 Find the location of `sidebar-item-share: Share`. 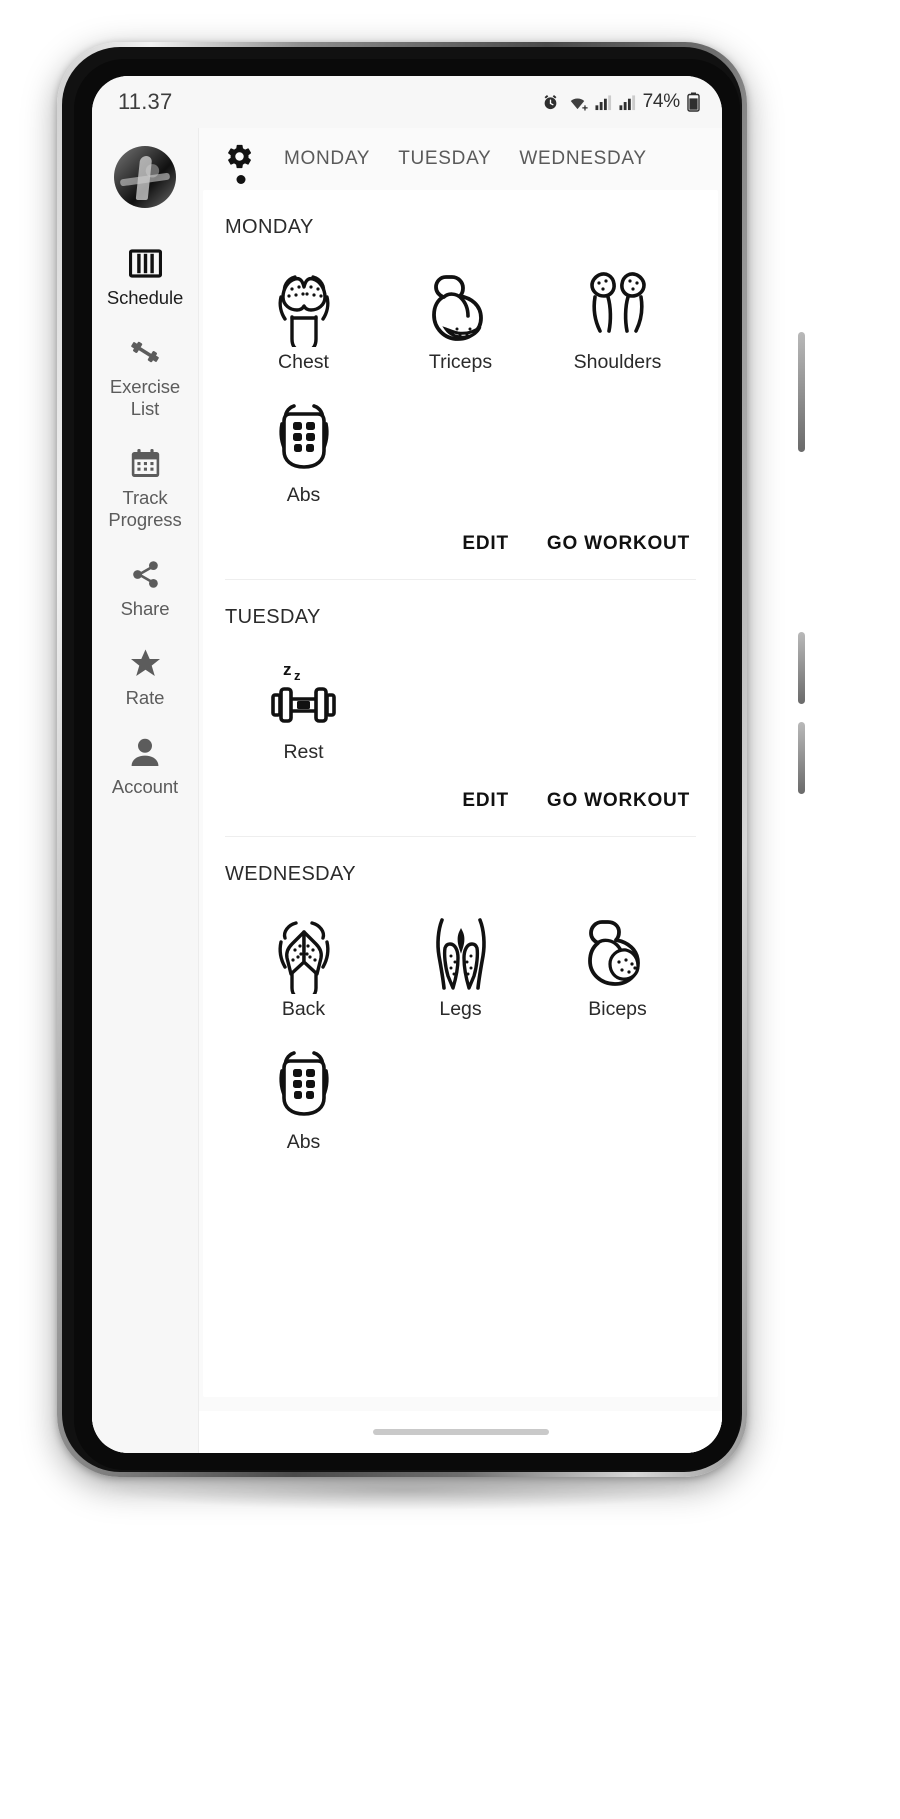

sidebar-item-share: Share is located at coordinates (145, 587).